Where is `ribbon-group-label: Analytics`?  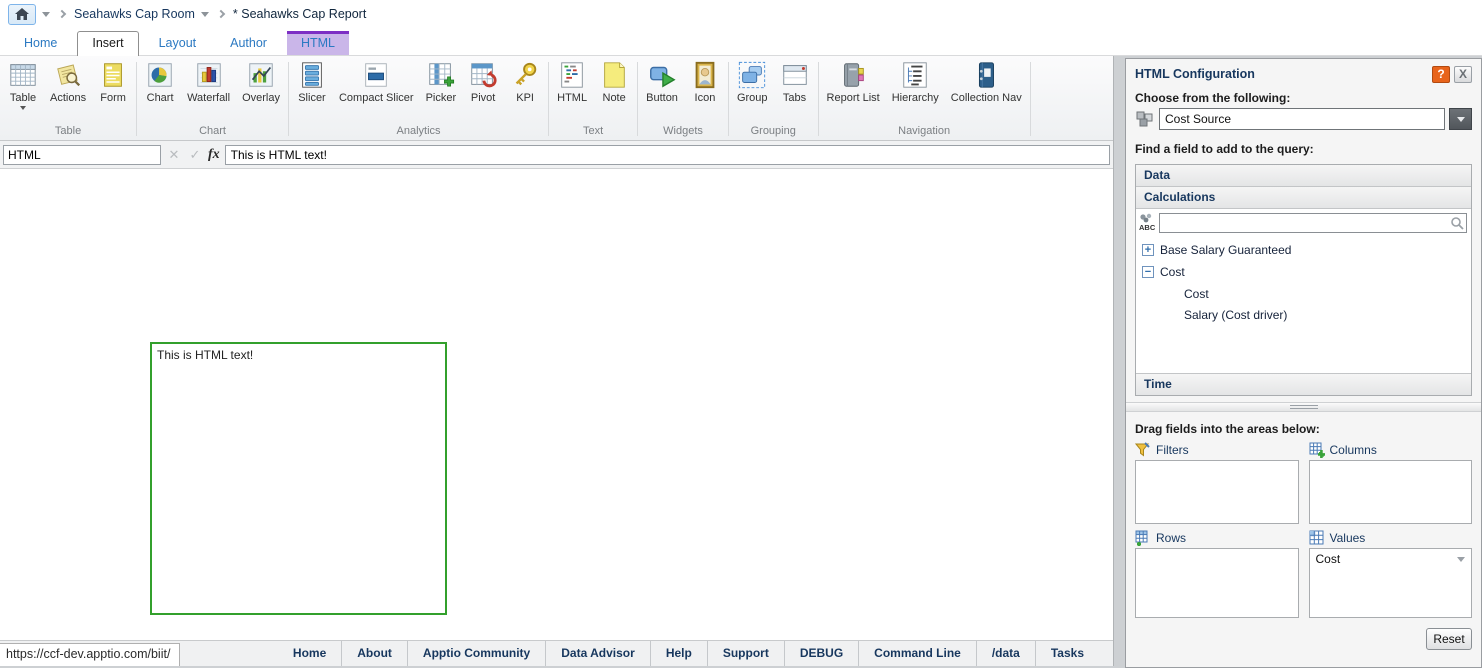 ribbon-group-label: Analytics is located at coordinates (418, 132).